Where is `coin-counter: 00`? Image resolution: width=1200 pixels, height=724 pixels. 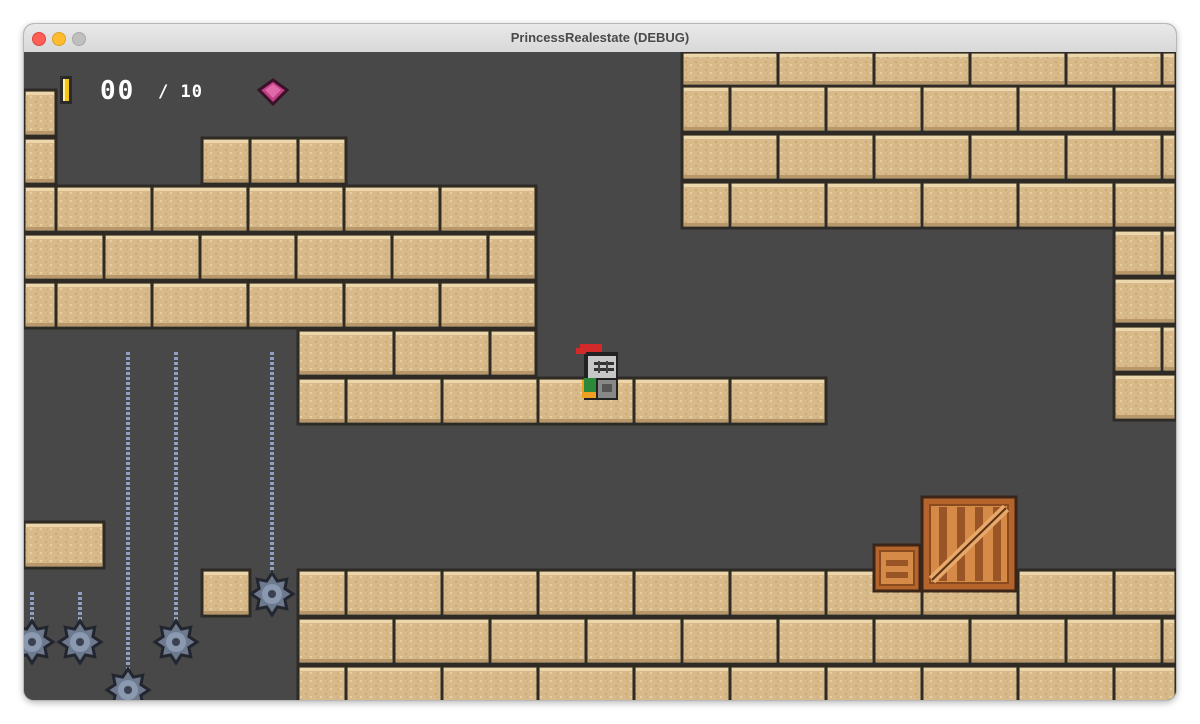
coin-counter: 00 is located at coordinates (118, 91).